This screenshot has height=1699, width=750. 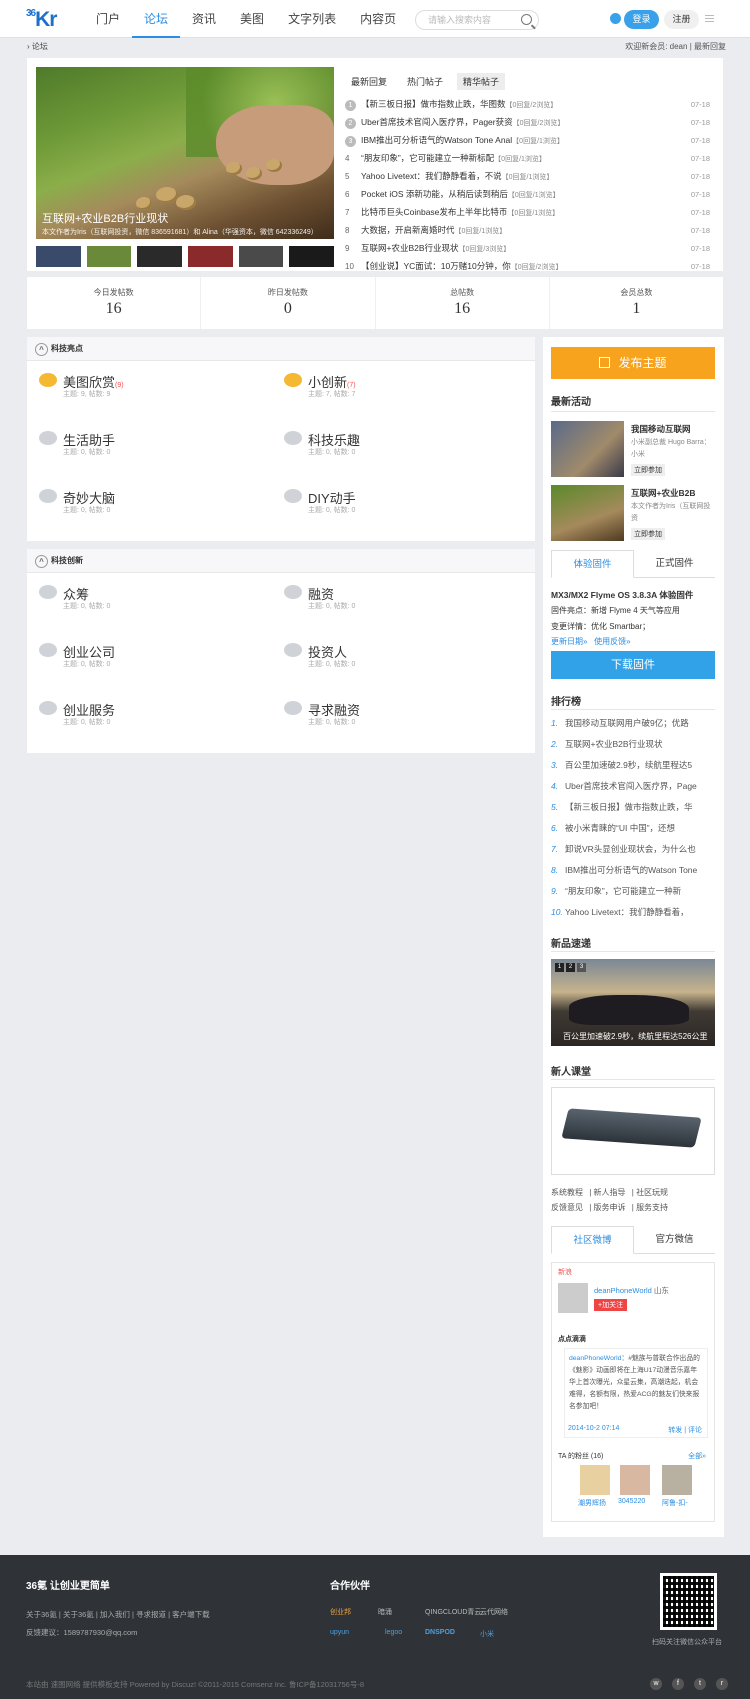 What do you see at coordinates (567, 1207) in the screenshot?
I see `link-feedback: 反馈意见` at bounding box center [567, 1207].